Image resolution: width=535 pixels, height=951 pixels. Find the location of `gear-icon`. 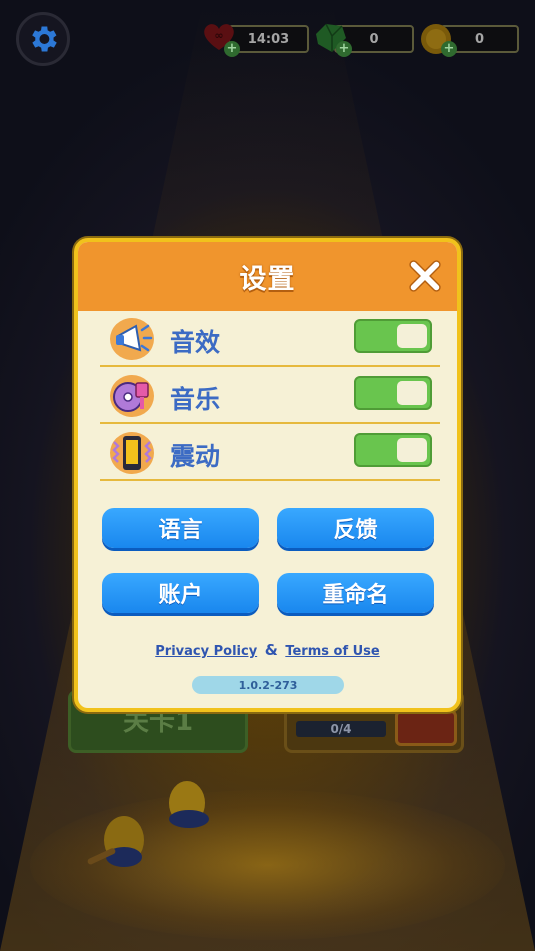

gear-icon is located at coordinates (44, 39).